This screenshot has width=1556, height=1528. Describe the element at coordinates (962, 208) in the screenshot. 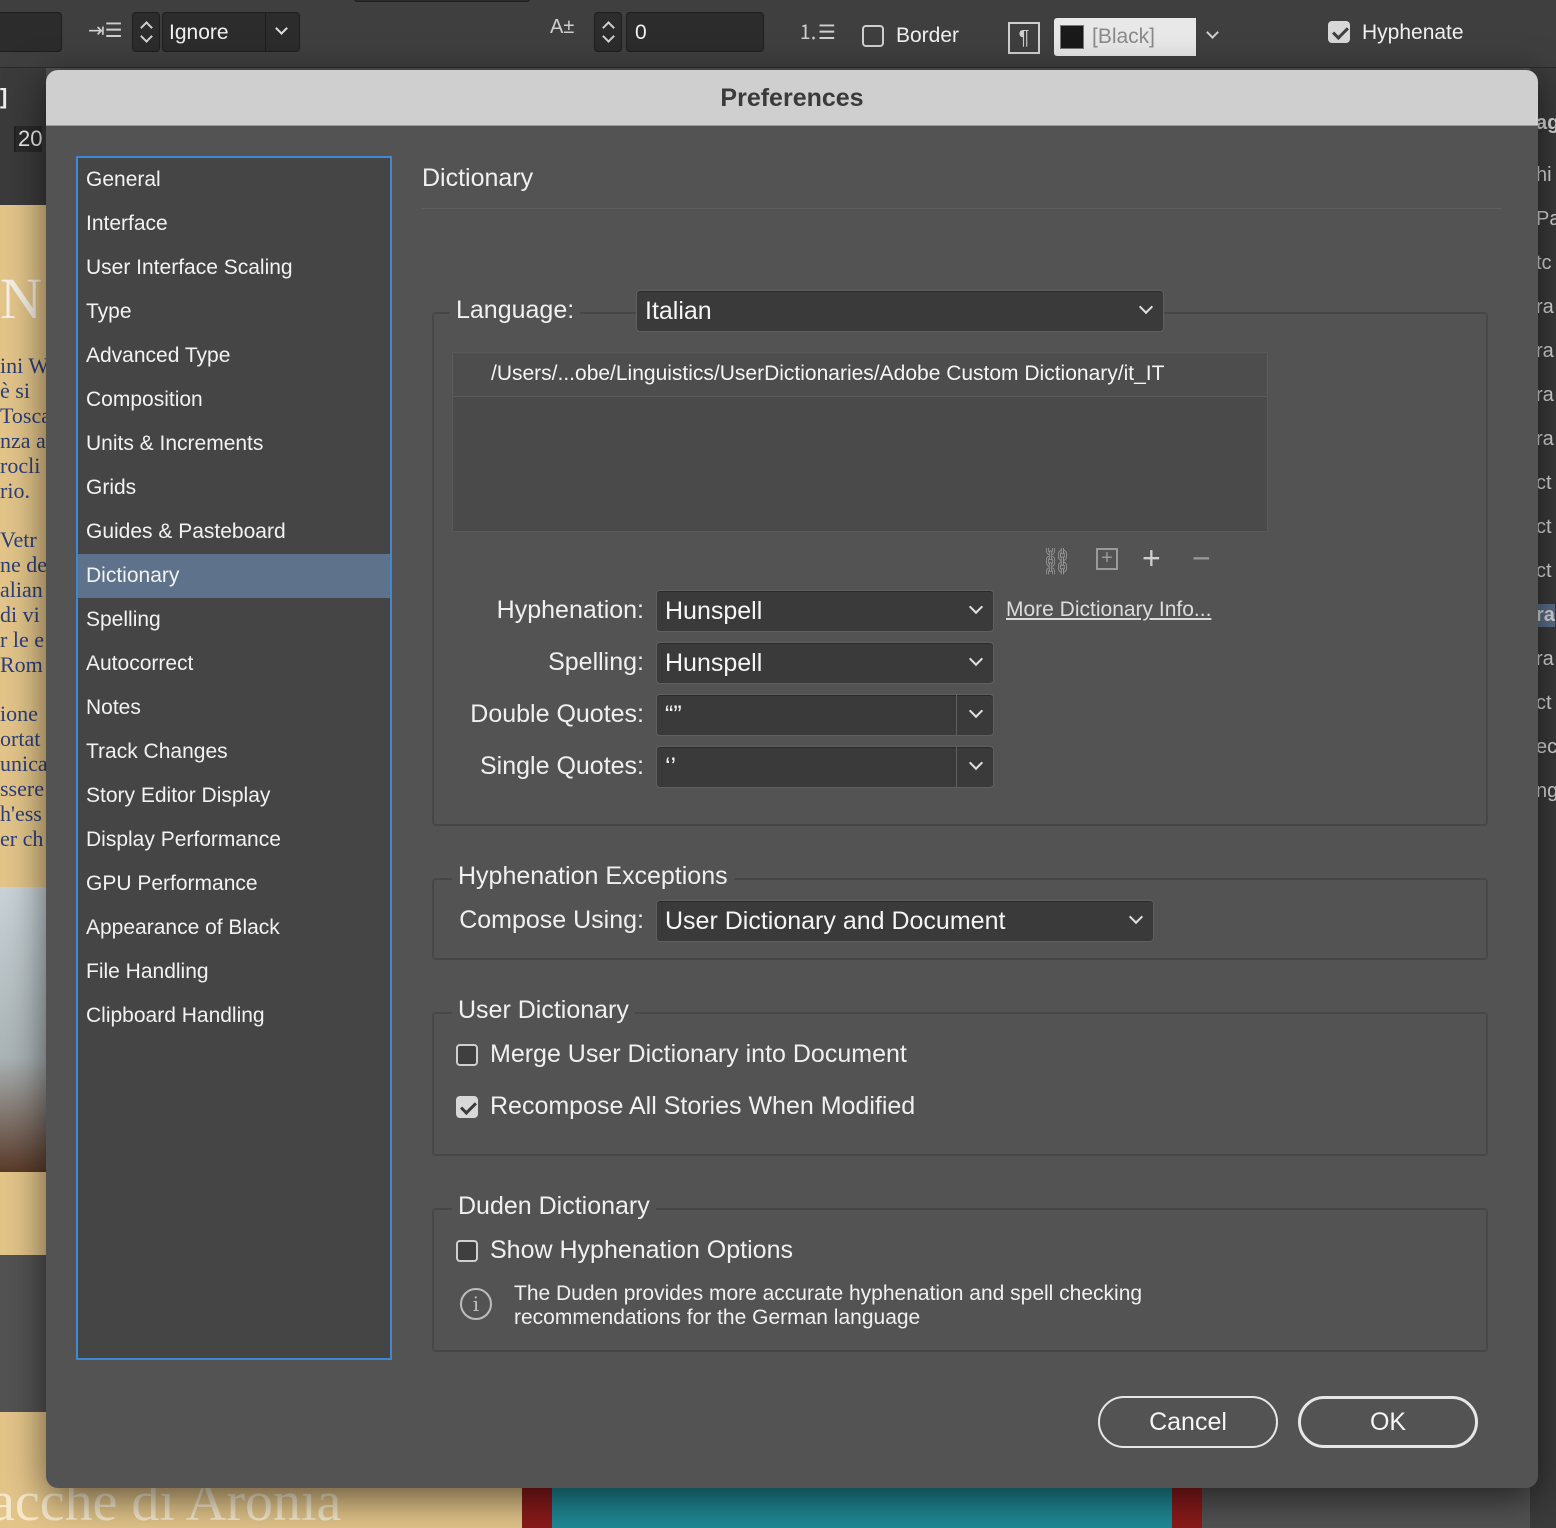

I see `heading-divider` at that location.